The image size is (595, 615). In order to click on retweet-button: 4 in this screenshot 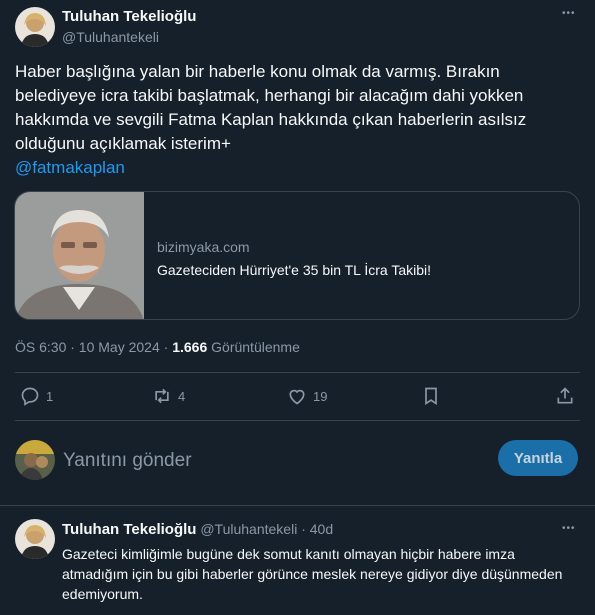, I will do `click(168, 396)`.